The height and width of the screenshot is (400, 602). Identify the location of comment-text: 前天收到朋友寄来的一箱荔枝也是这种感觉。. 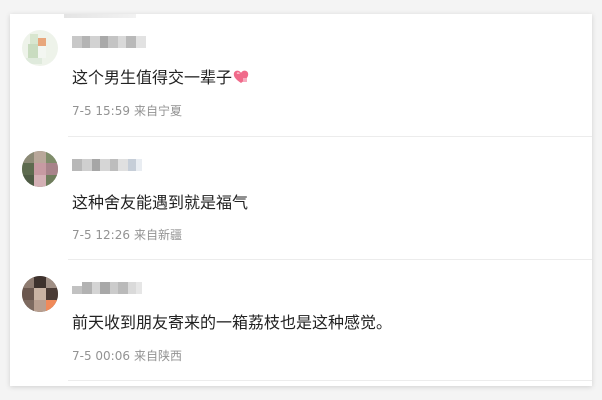
(232, 322).